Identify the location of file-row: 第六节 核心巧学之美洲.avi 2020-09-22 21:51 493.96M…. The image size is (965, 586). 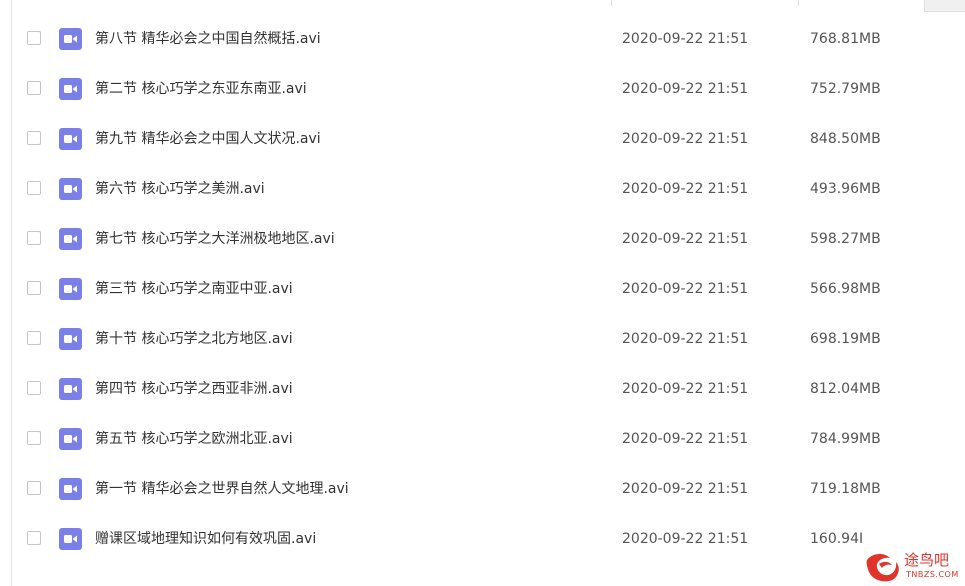
(482, 189).